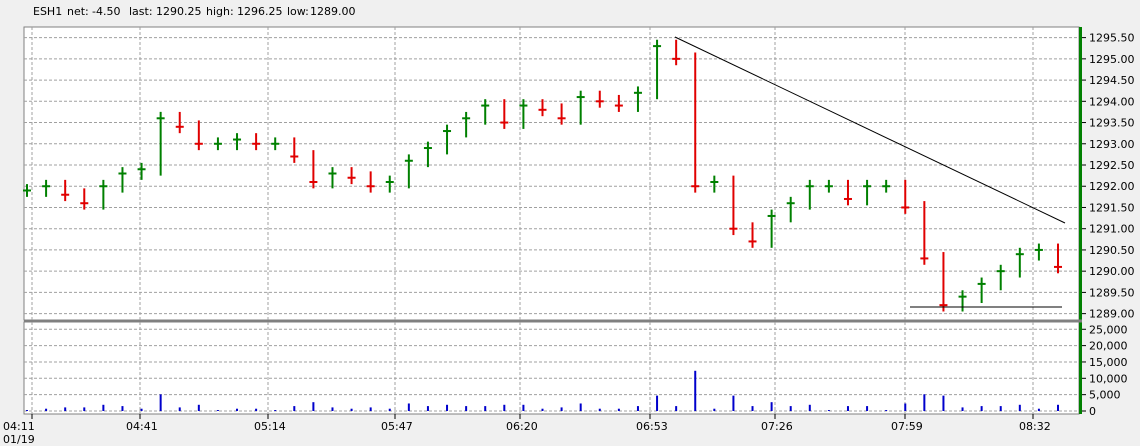 The height and width of the screenshot is (446, 1140). I want to click on volume-tick-label: 10,000, so click(1108, 378).